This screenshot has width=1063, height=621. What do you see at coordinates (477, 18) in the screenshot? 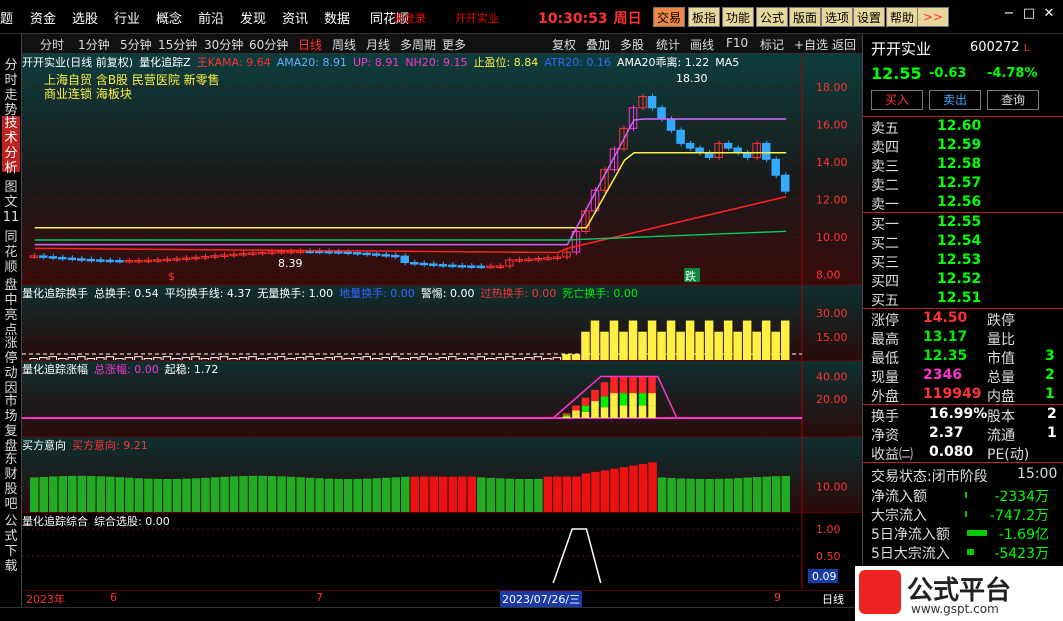
I see `current-stock-link: 开开实业` at bounding box center [477, 18].